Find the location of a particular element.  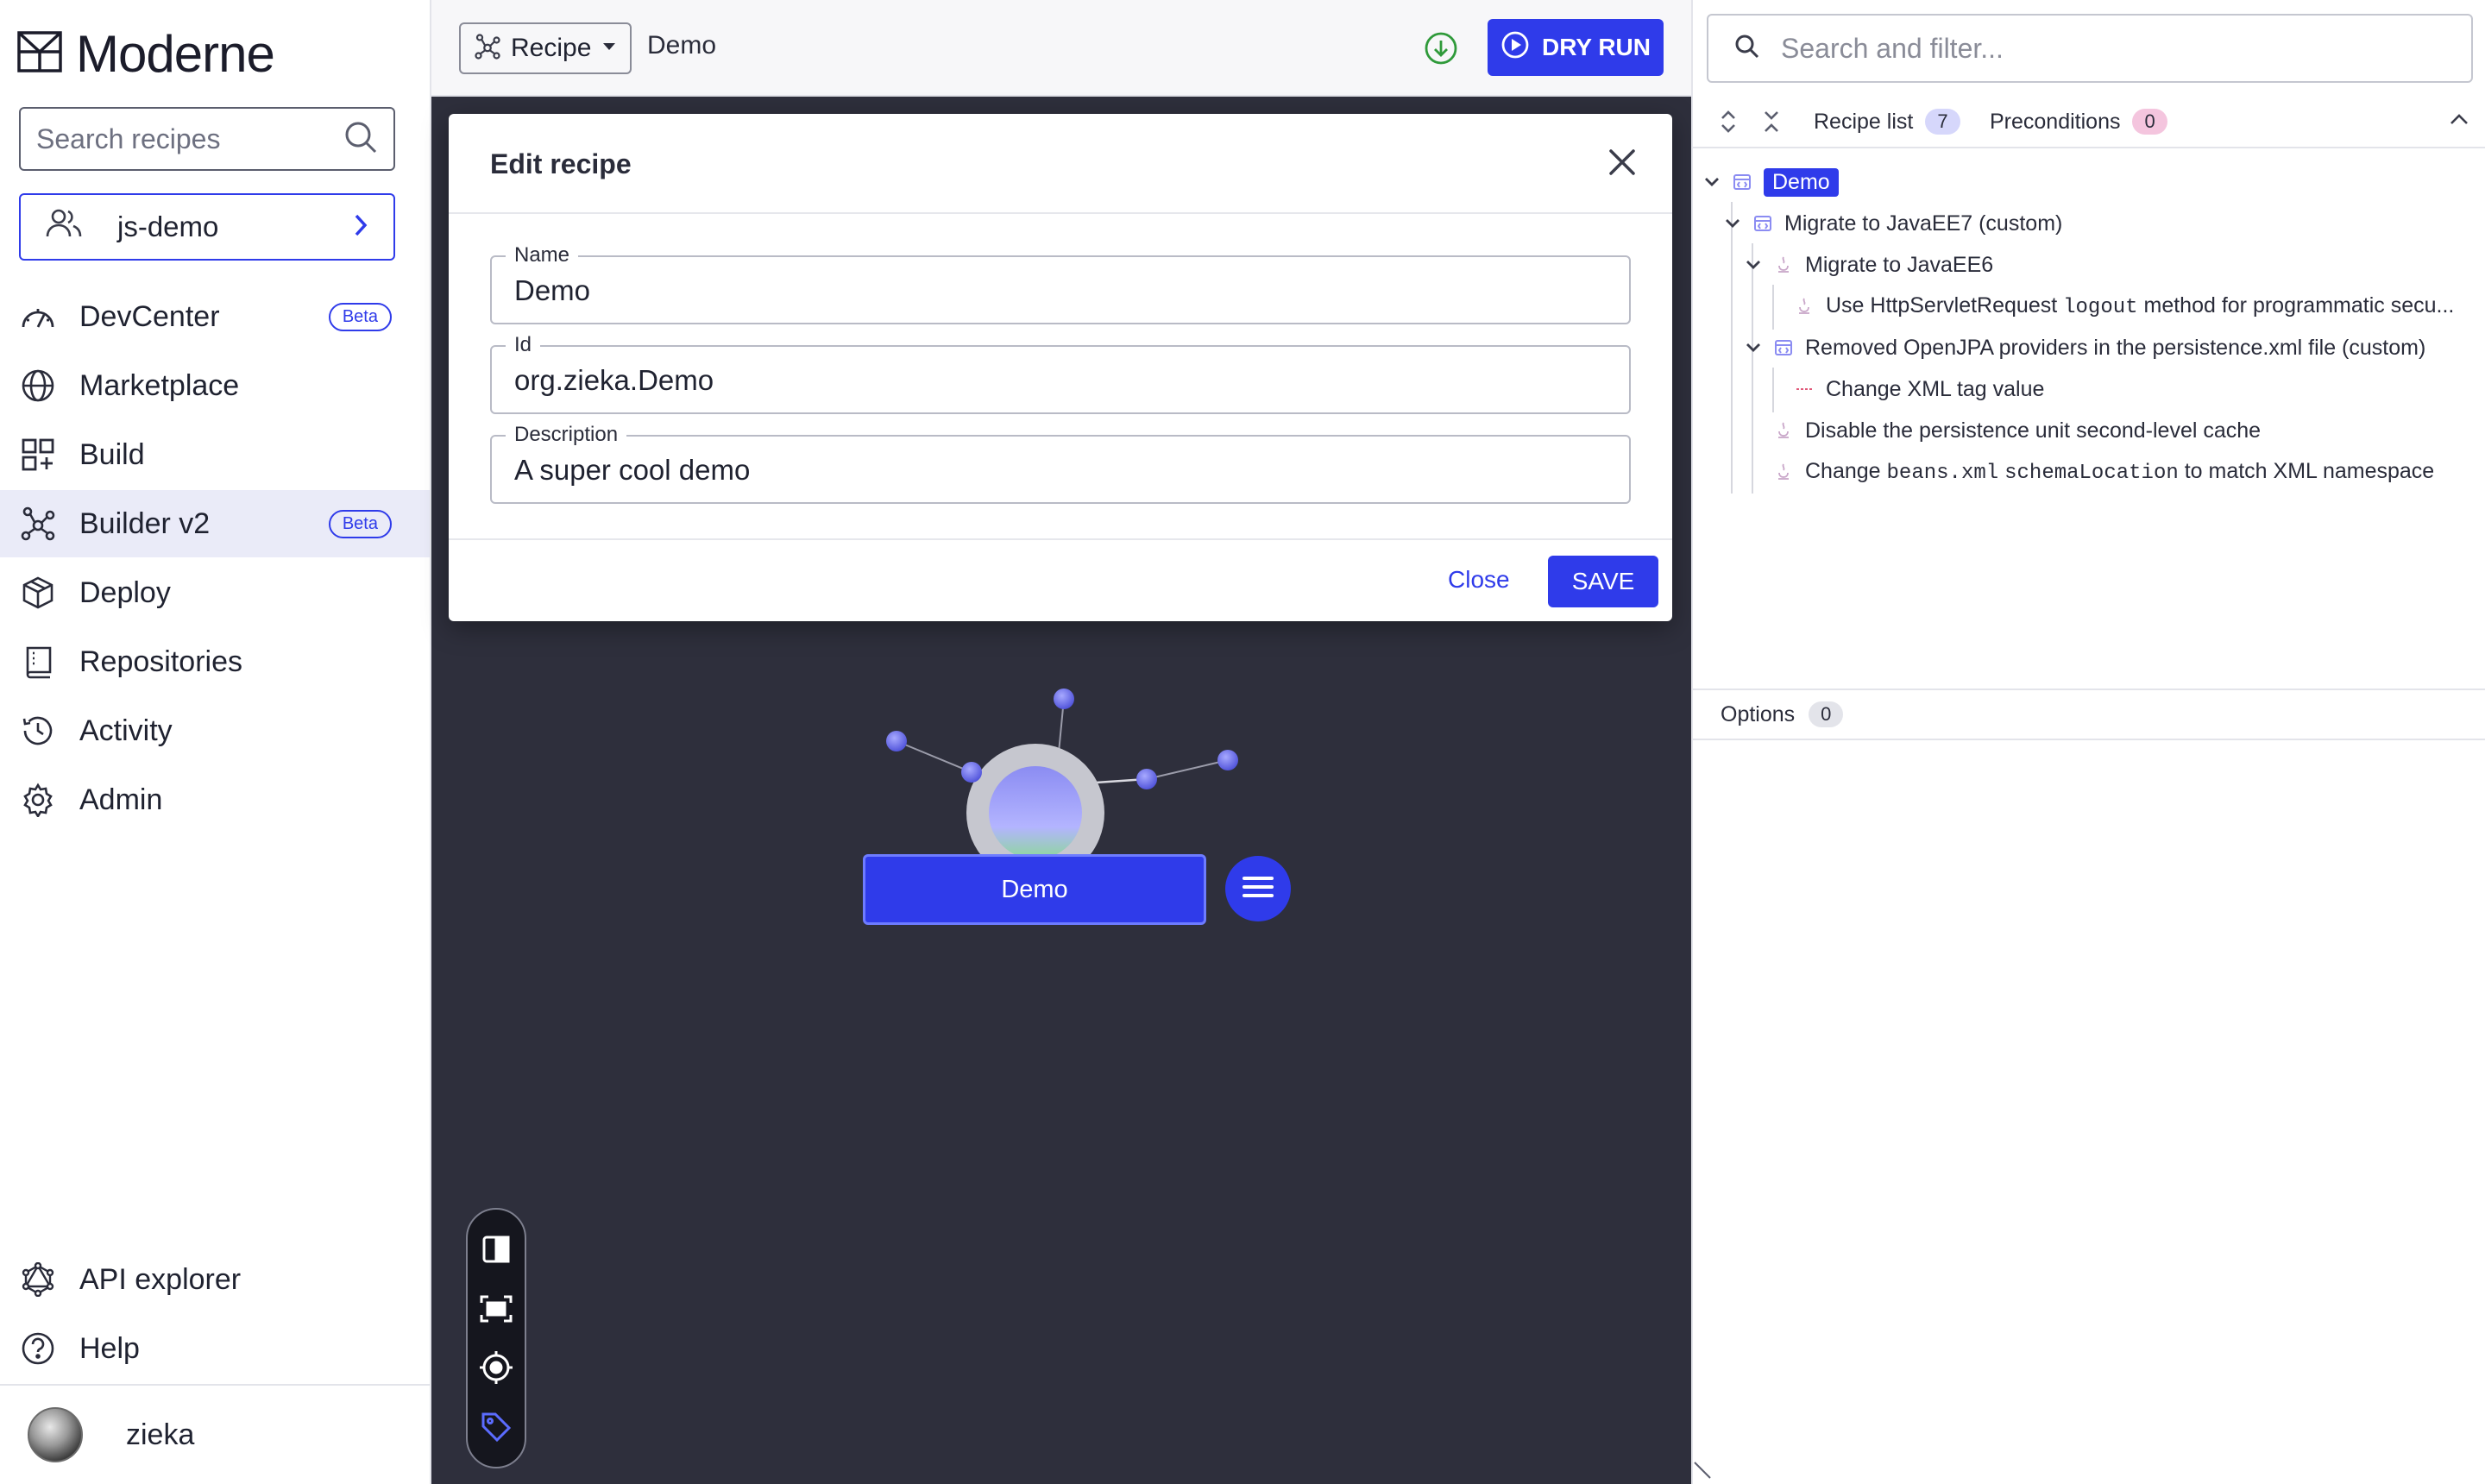

dialog-header: Edit recipe is located at coordinates (1060, 164).